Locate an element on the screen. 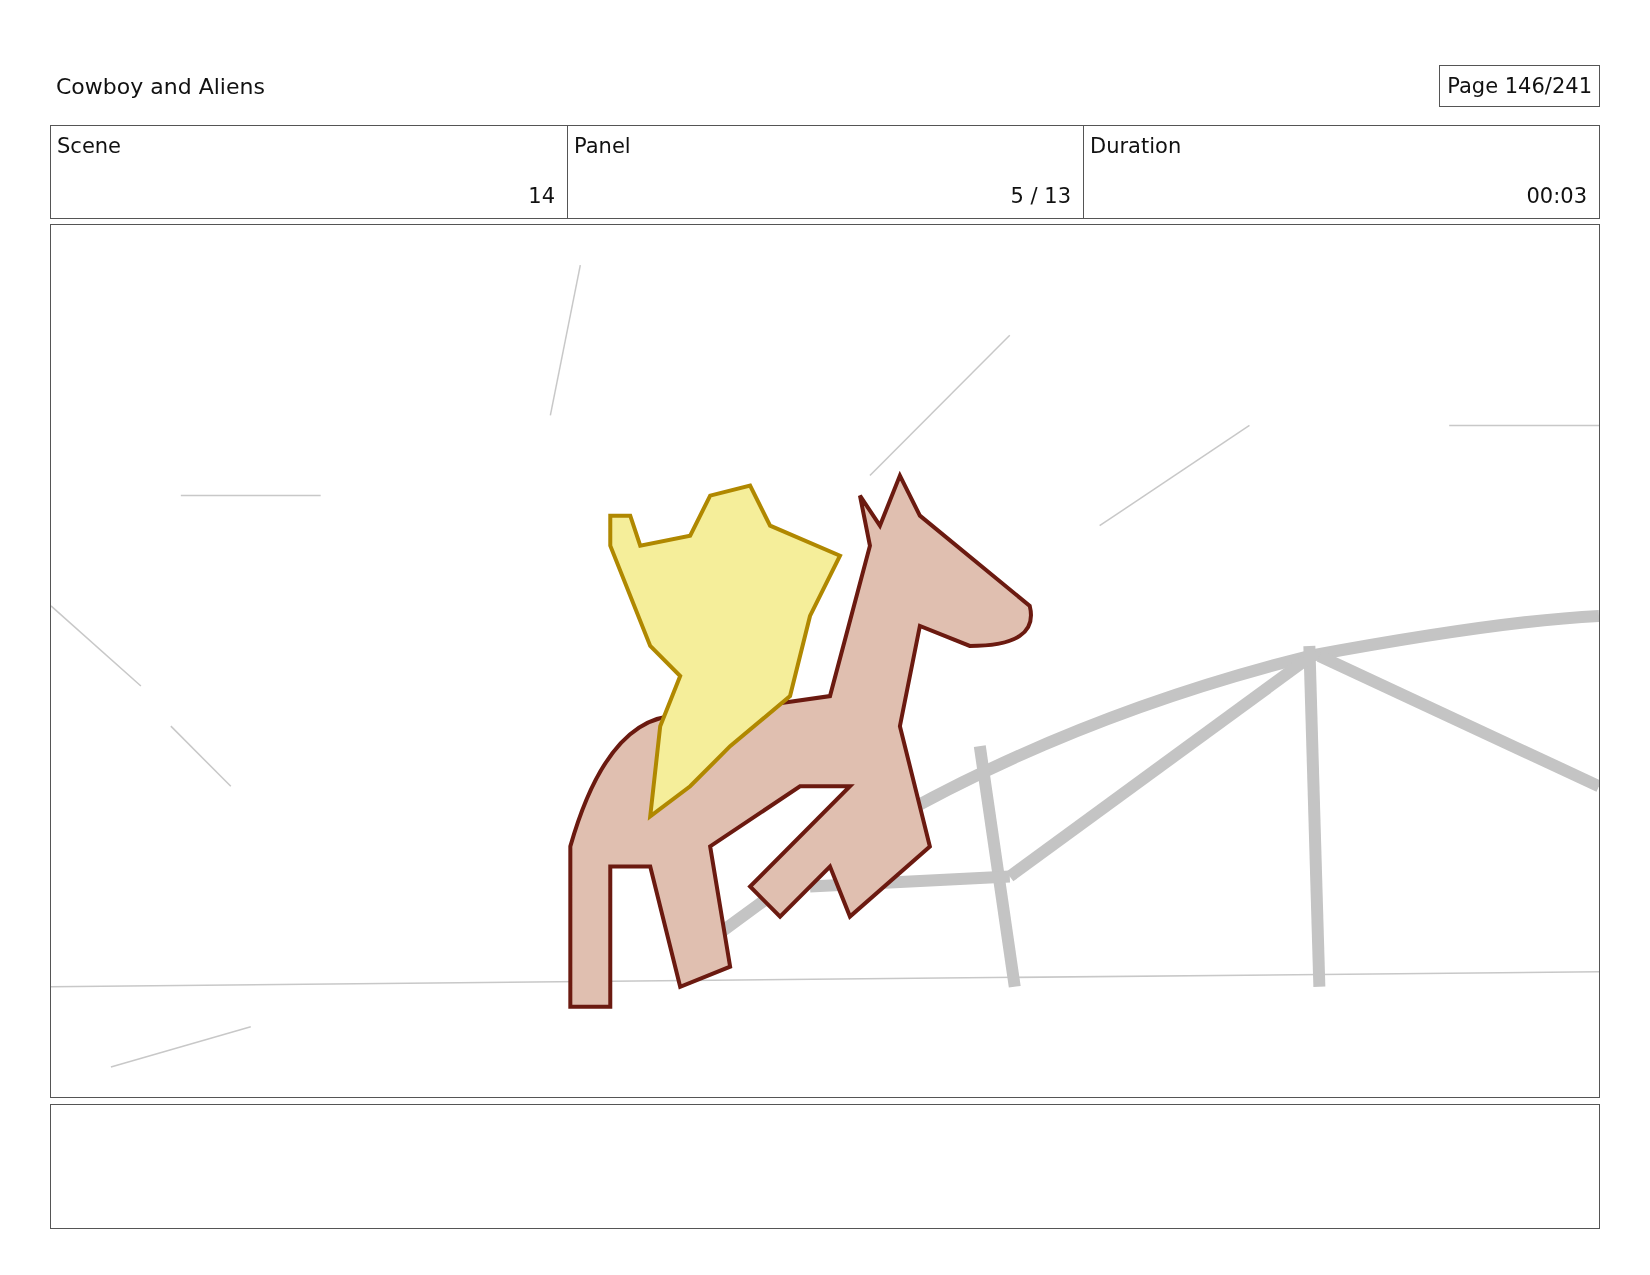  storyboard-title: Cowboy and Aliens is located at coordinates (160, 86).